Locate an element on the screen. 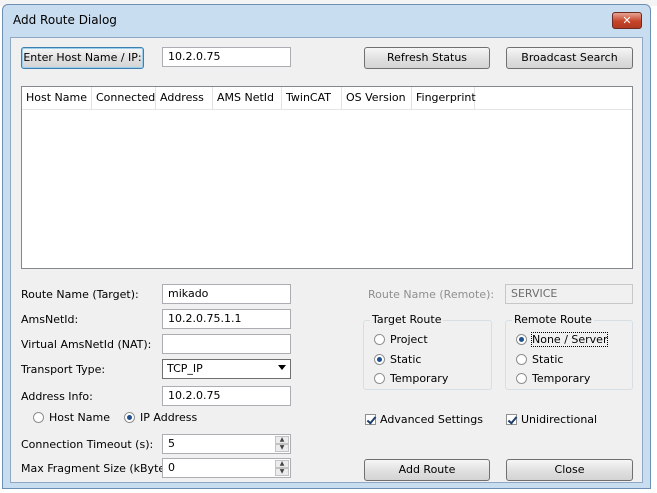 This screenshot has width=657, height=493. transport-type-label: Transport Type: is located at coordinates (63, 369).